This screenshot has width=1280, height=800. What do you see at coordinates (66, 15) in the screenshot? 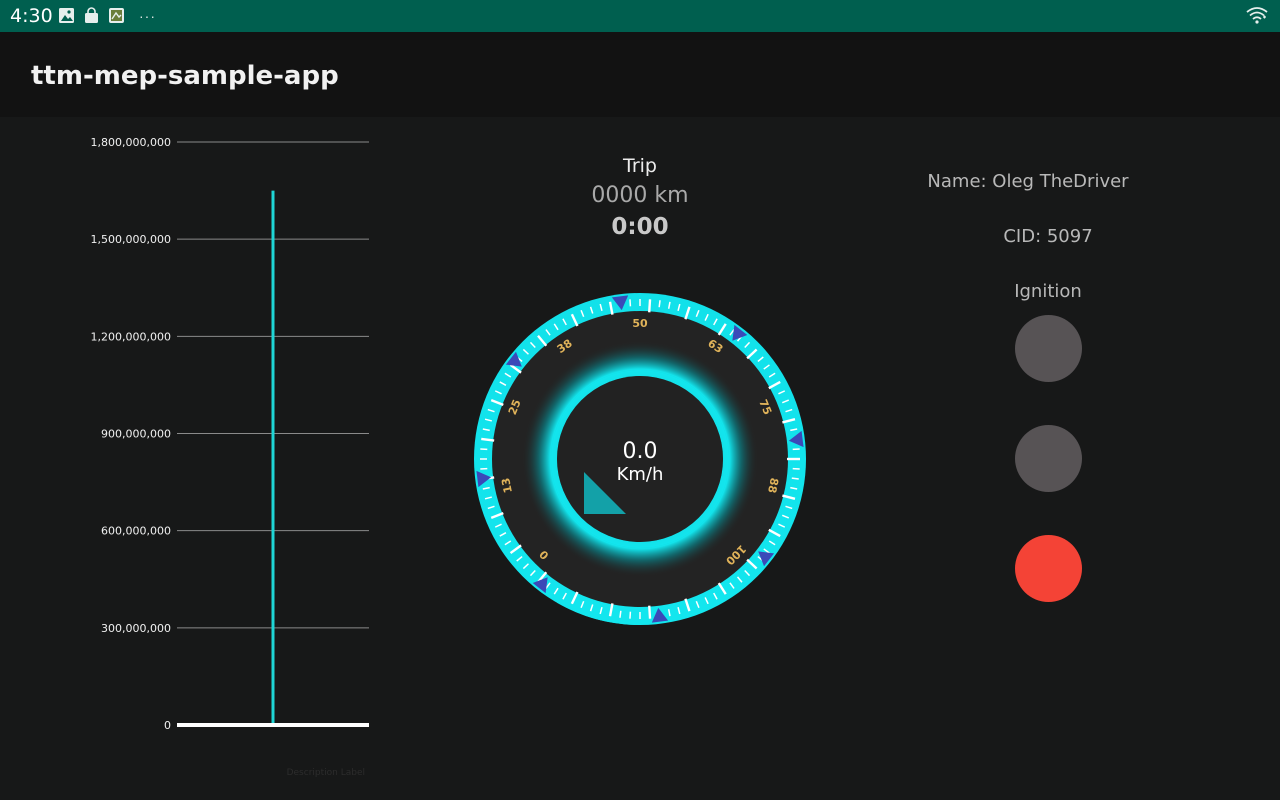
I see `gallery-icon` at bounding box center [66, 15].